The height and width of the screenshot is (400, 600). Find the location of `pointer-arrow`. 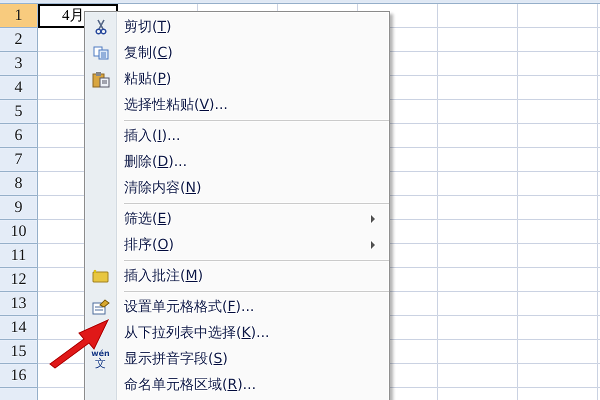

pointer-arrow is located at coordinates (79, 344).